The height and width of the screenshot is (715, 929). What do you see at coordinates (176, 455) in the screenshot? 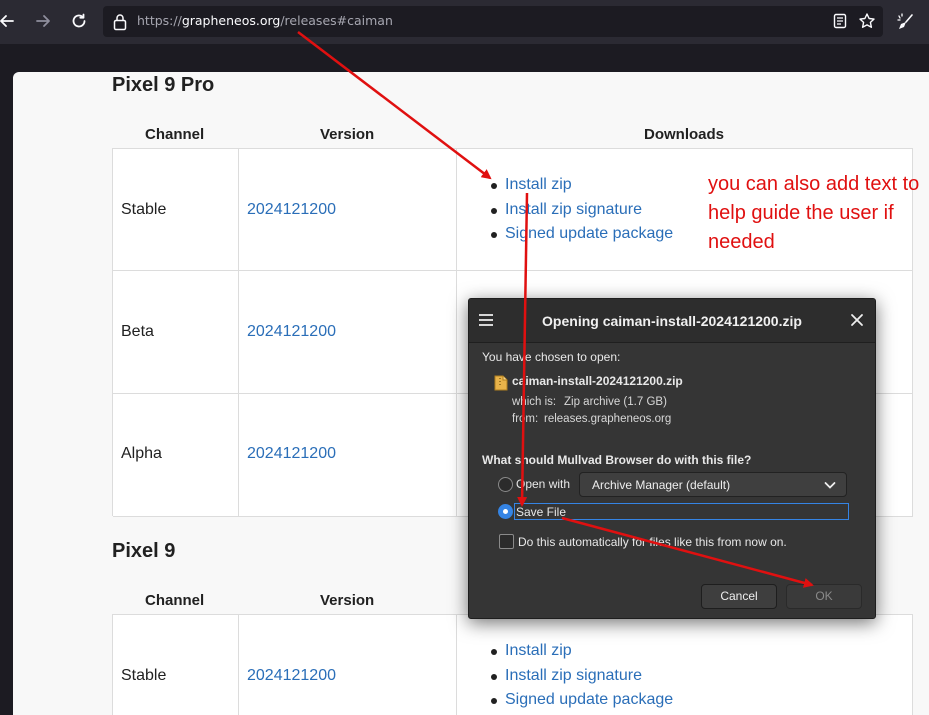
I see `table-cell: Alpha` at bounding box center [176, 455].